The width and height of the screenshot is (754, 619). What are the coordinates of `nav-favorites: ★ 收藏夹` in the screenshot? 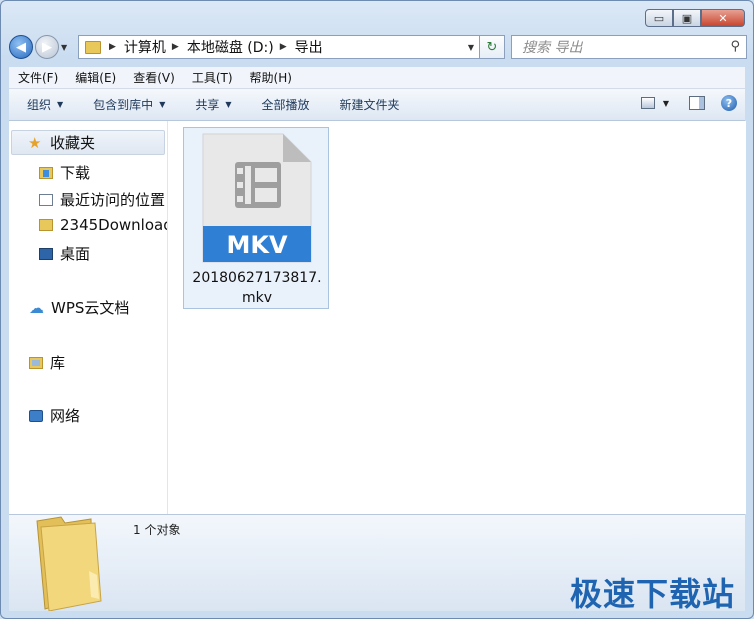 It's located at (88, 142).